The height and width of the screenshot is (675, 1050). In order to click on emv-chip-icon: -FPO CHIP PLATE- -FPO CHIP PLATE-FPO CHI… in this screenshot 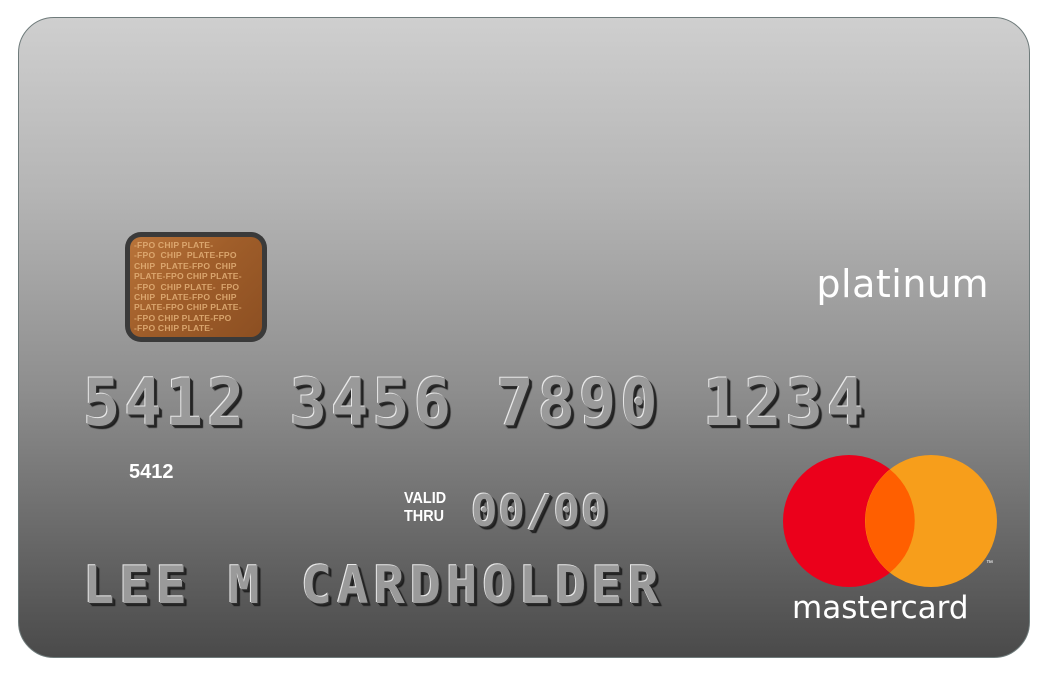, I will do `click(196, 287)`.